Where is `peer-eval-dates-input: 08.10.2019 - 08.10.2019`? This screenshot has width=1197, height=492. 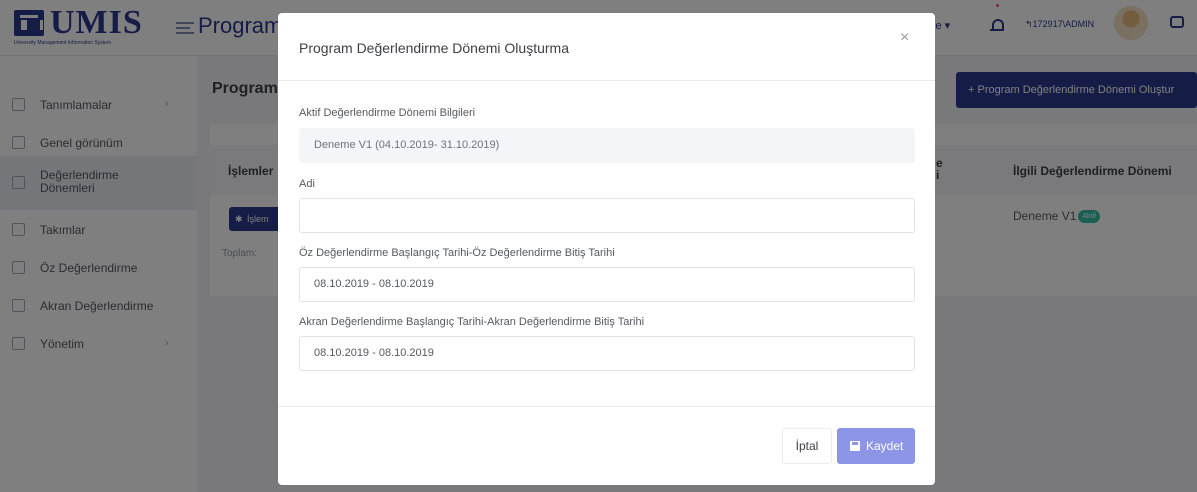 peer-eval-dates-input: 08.10.2019 - 08.10.2019 is located at coordinates (607, 353).